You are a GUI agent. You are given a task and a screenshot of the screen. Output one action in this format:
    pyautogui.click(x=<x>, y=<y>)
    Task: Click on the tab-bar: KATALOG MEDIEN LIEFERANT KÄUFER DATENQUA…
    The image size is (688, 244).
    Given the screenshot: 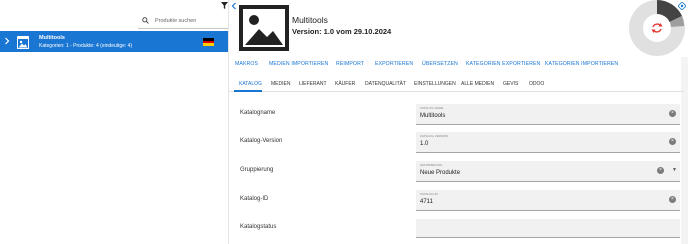 What is the action you would take?
    pyautogui.click(x=456, y=84)
    